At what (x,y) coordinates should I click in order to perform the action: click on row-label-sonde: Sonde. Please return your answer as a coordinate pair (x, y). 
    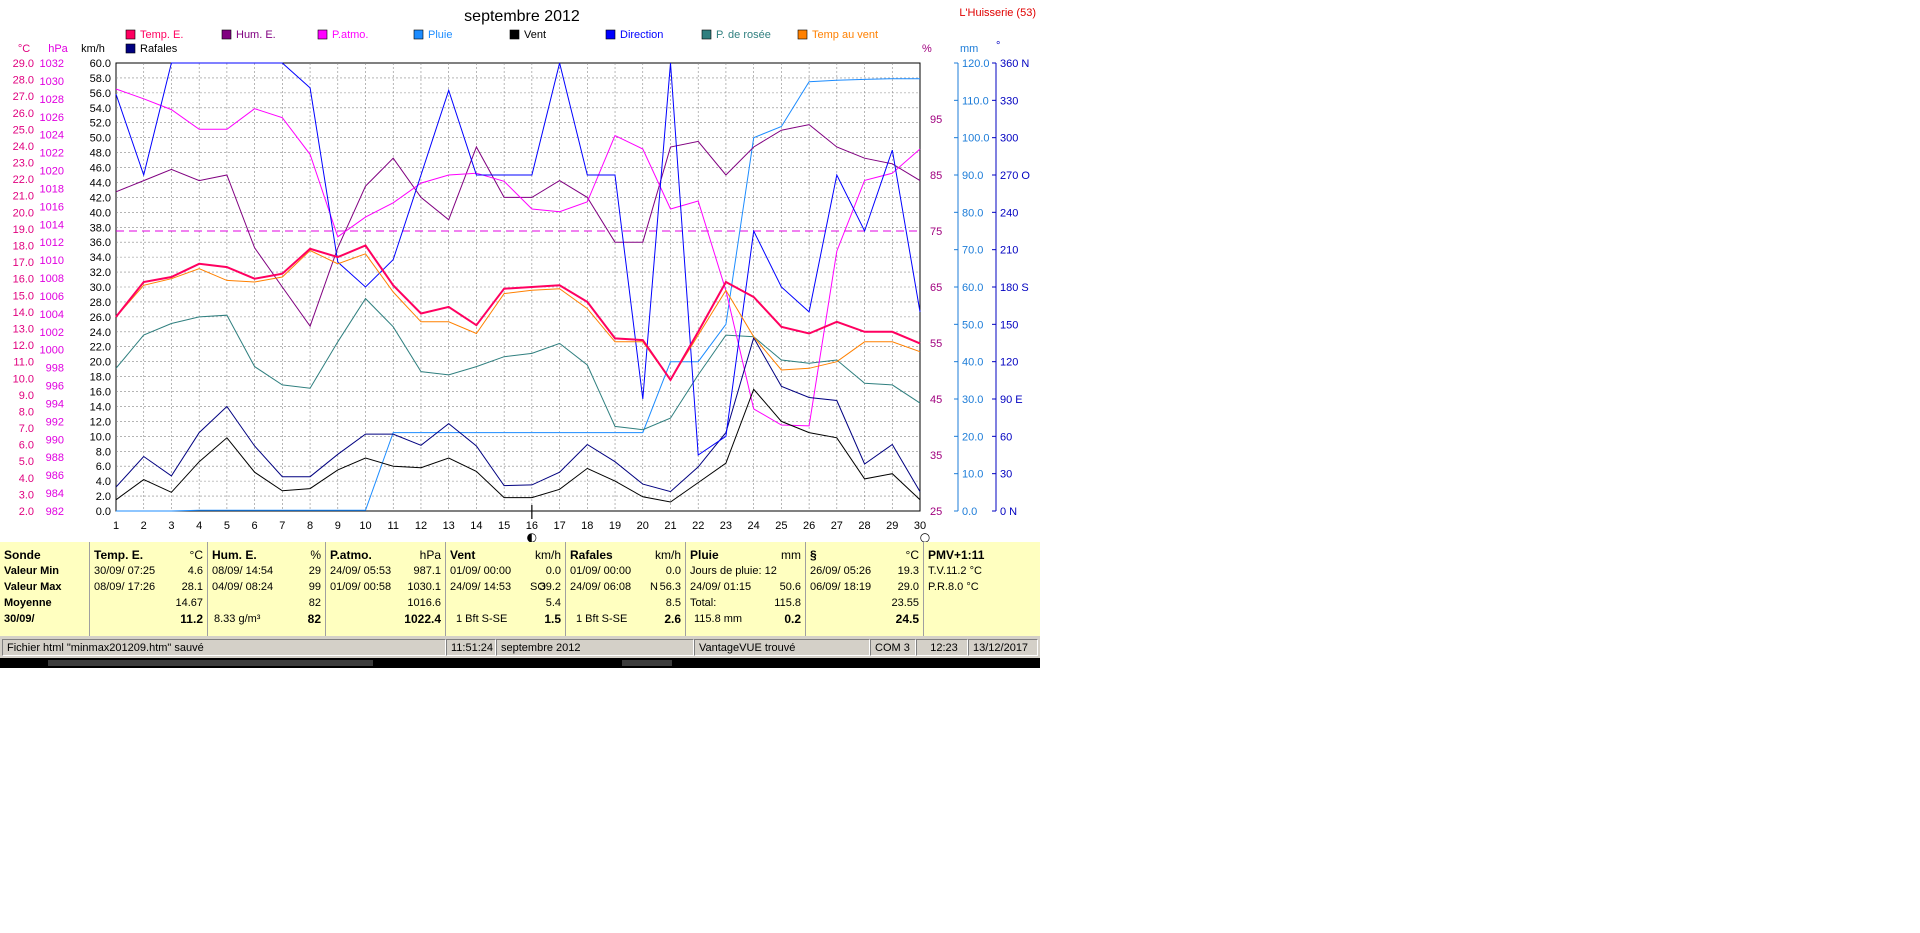
    Looking at the image, I should click on (22, 555).